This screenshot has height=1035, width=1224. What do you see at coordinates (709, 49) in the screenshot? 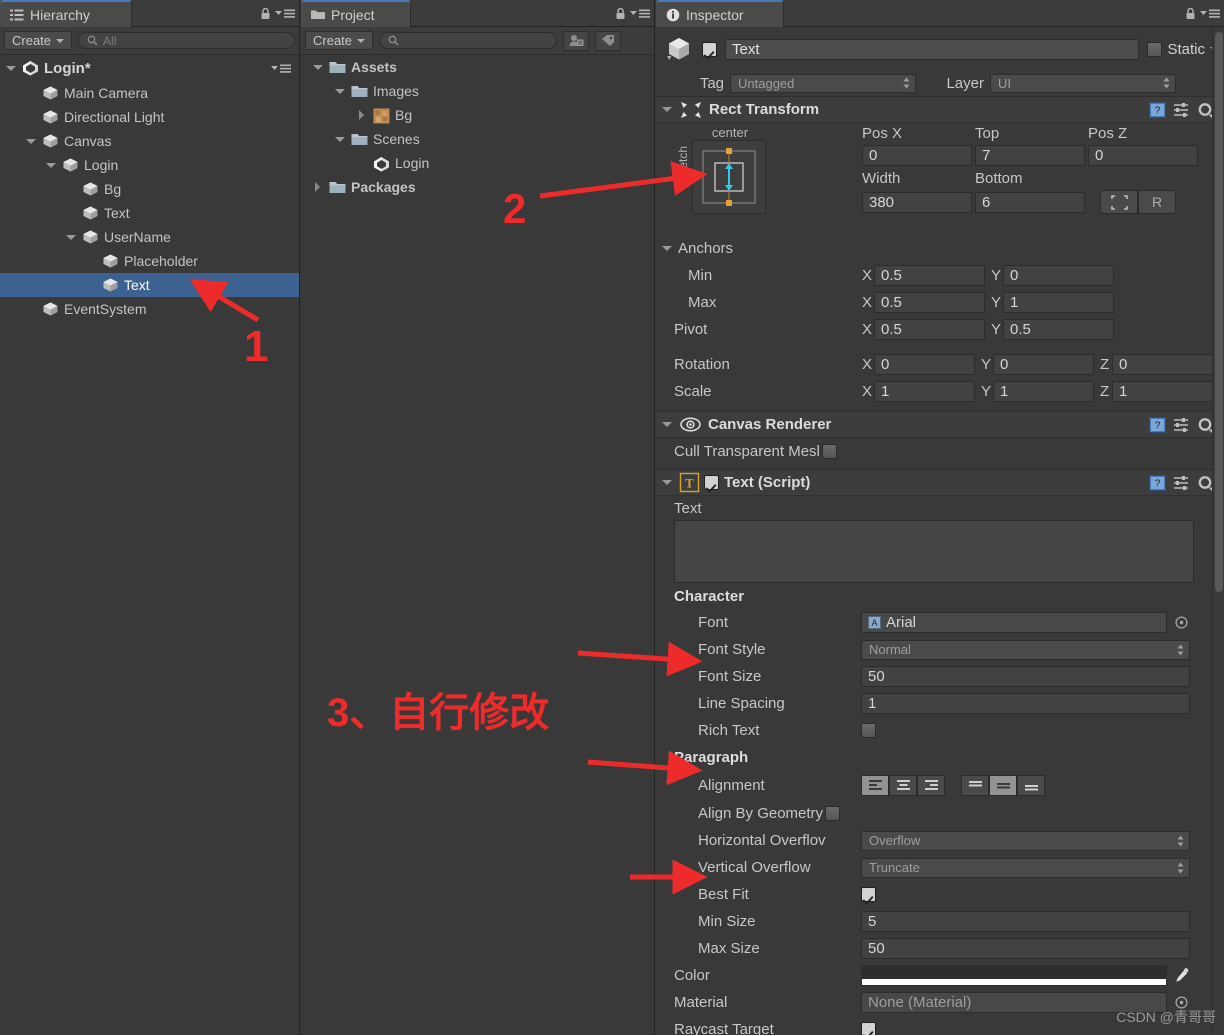
I see `gameobject-enabled-checkbox` at bounding box center [709, 49].